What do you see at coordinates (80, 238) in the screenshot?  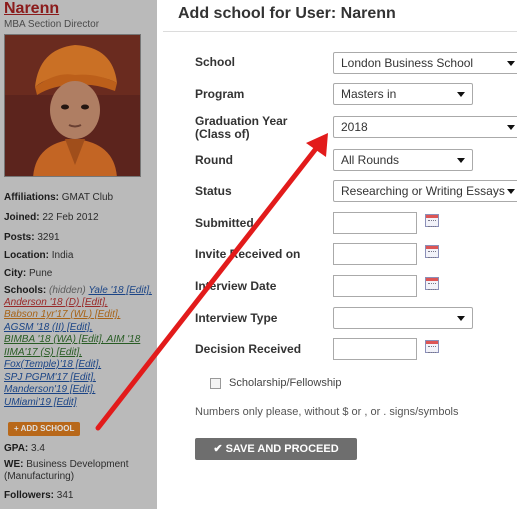 I see `posts-row: Posts: 3291` at bounding box center [80, 238].